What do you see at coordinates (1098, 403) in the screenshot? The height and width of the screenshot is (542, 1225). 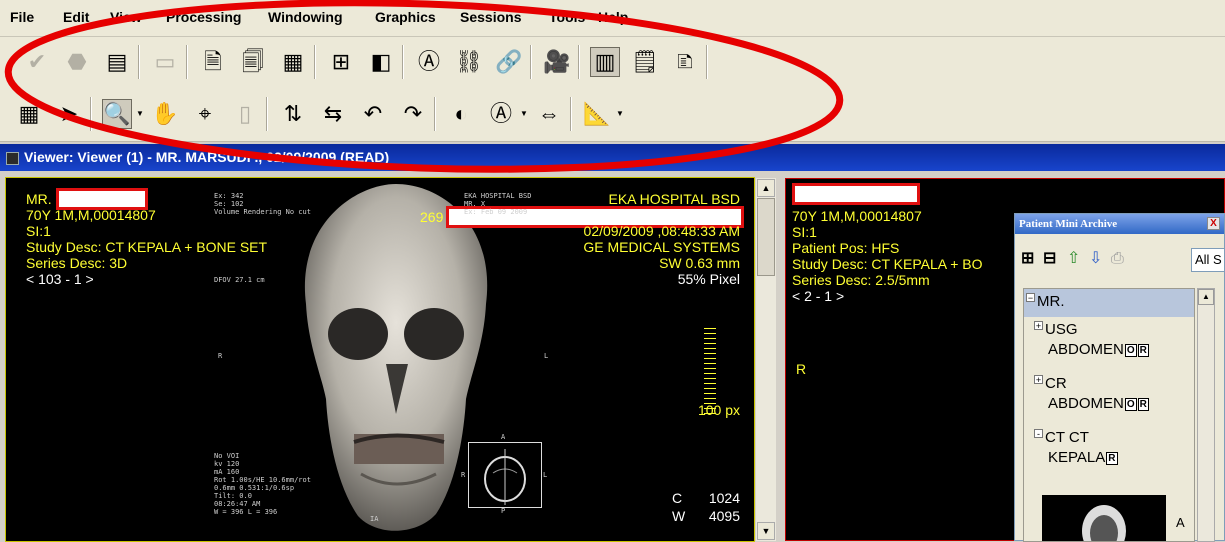 I see `tree-study-cr-desc: ABDOMEN O R` at bounding box center [1098, 403].